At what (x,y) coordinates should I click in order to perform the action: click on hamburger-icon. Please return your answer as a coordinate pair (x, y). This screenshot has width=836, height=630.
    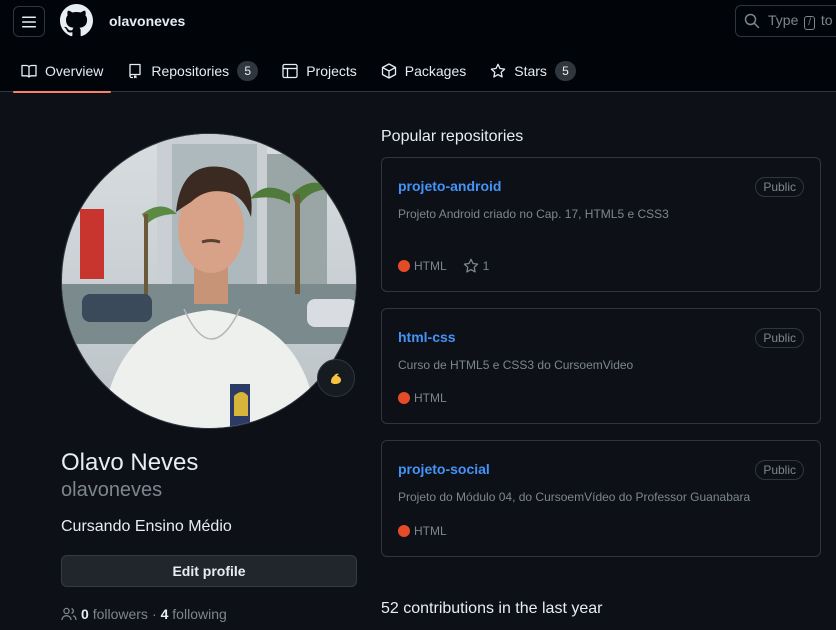
    Looking at the image, I should click on (29, 21).